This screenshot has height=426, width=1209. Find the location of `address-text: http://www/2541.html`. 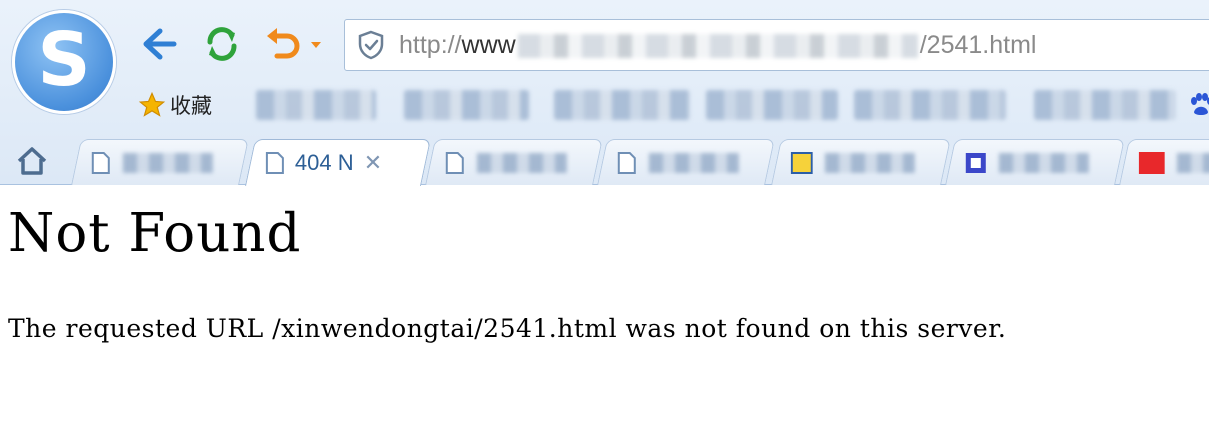

address-text: http://www/2541.html is located at coordinates (717, 45).